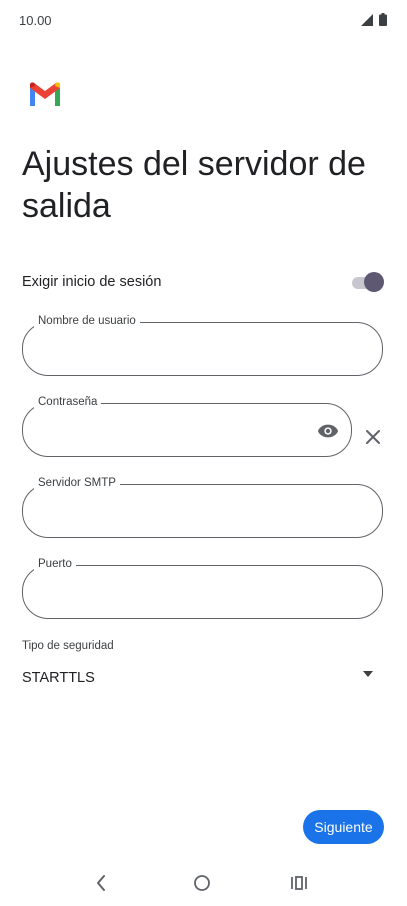 The height and width of the screenshot is (906, 407). What do you see at coordinates (383, 19) in the screenshot?
I see `battery-icon` at bounding box center [383, 19].